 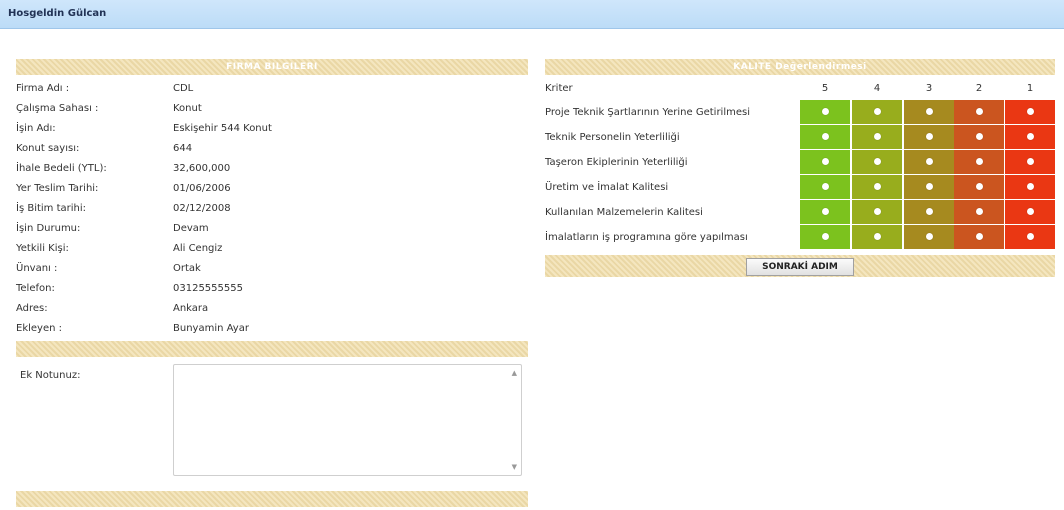 I want to click on info-label: İşin Durumu:, so click(x=48, y=228).